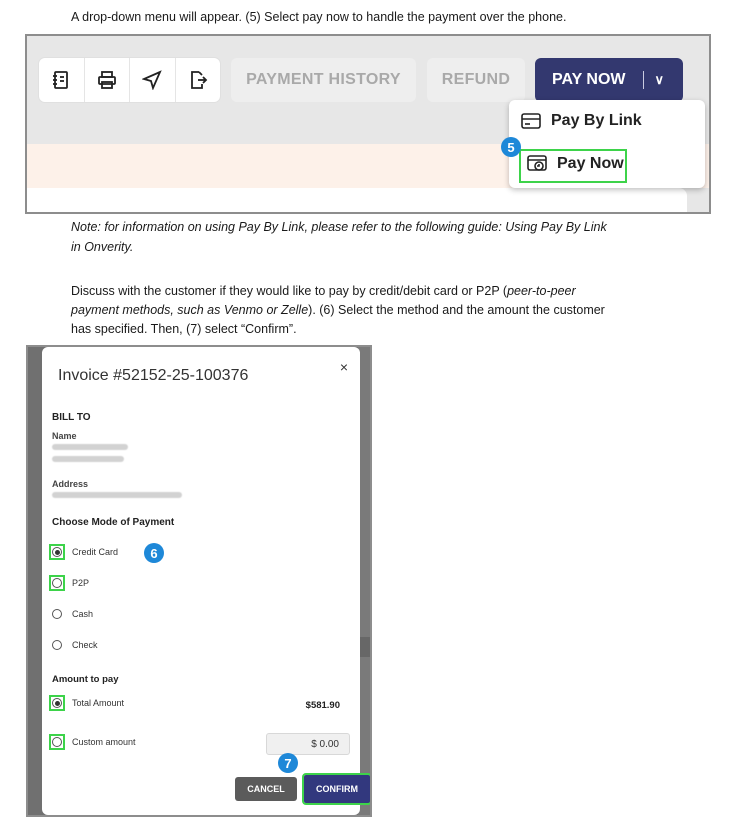 This screenshot has height=820, width=736. I want to click on note-line-2: in Onverity., so click(102, 247).